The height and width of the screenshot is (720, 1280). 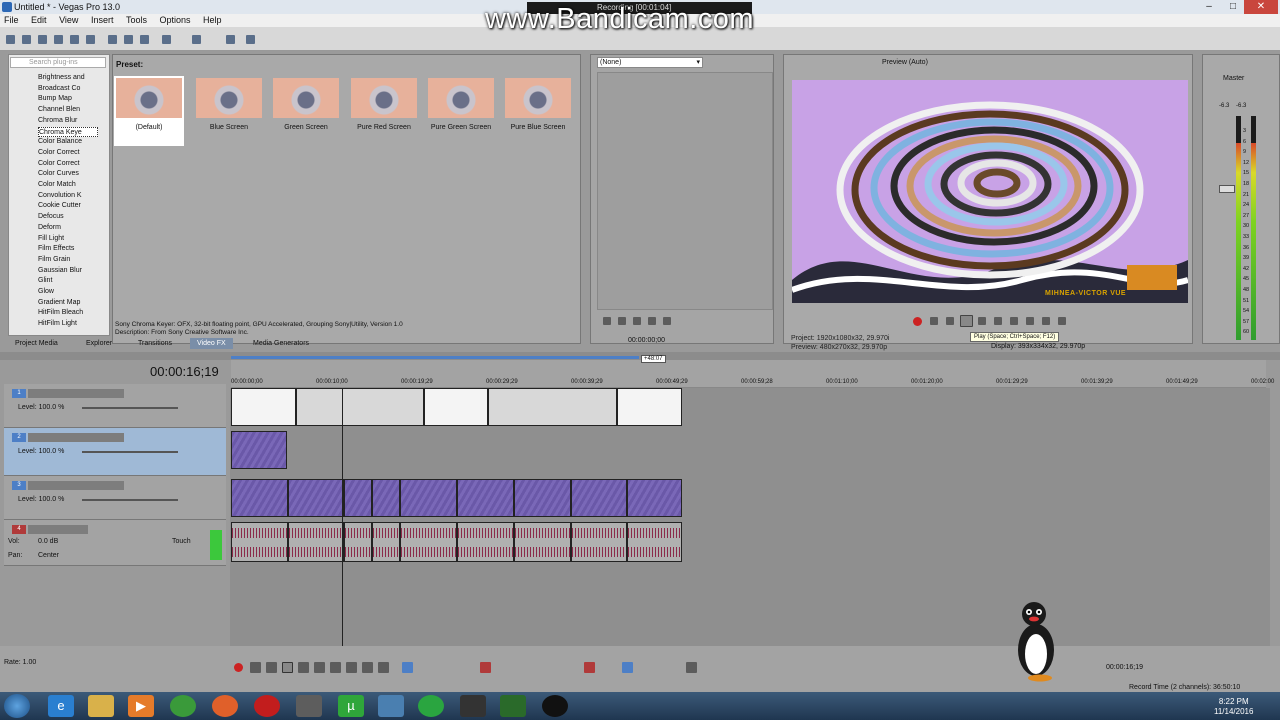 What do you see at coordinates (342, 517) in the screenshot?
I see `playhead-cursor` at bounding box center [342, 517].